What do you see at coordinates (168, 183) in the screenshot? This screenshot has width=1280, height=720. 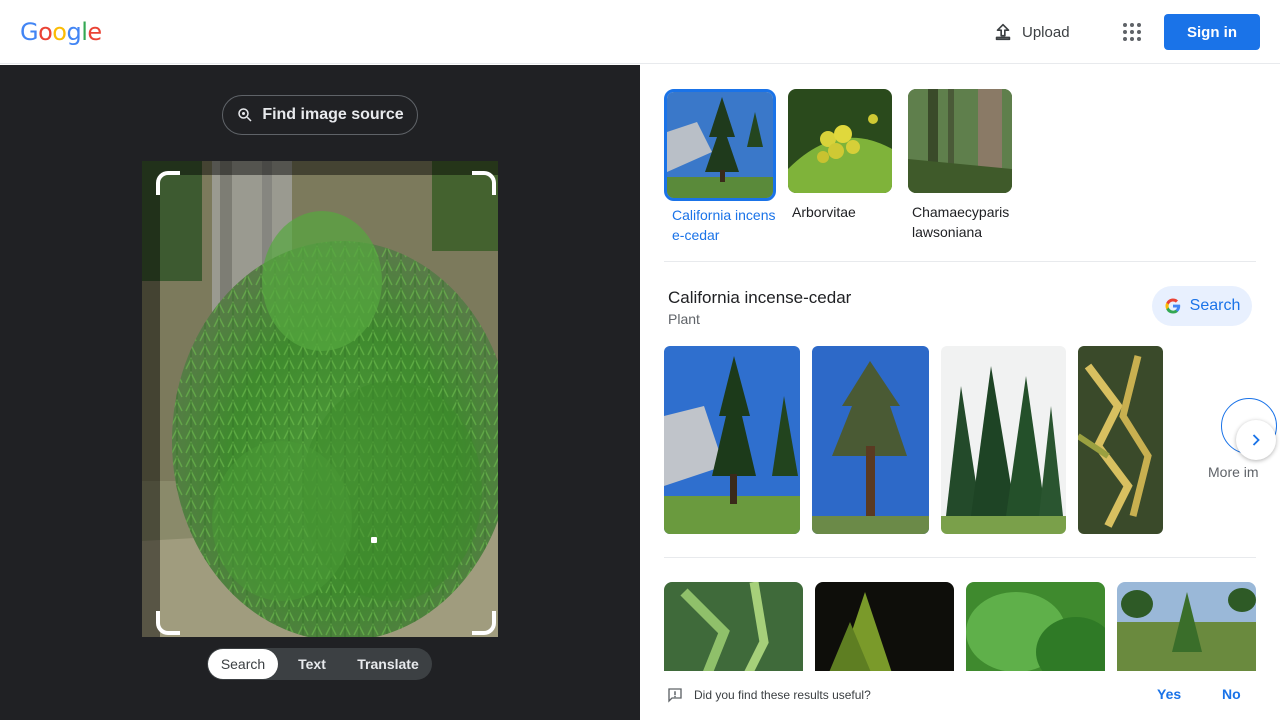 I see `crop-handle-top-left` at bounding box center [168, 183].